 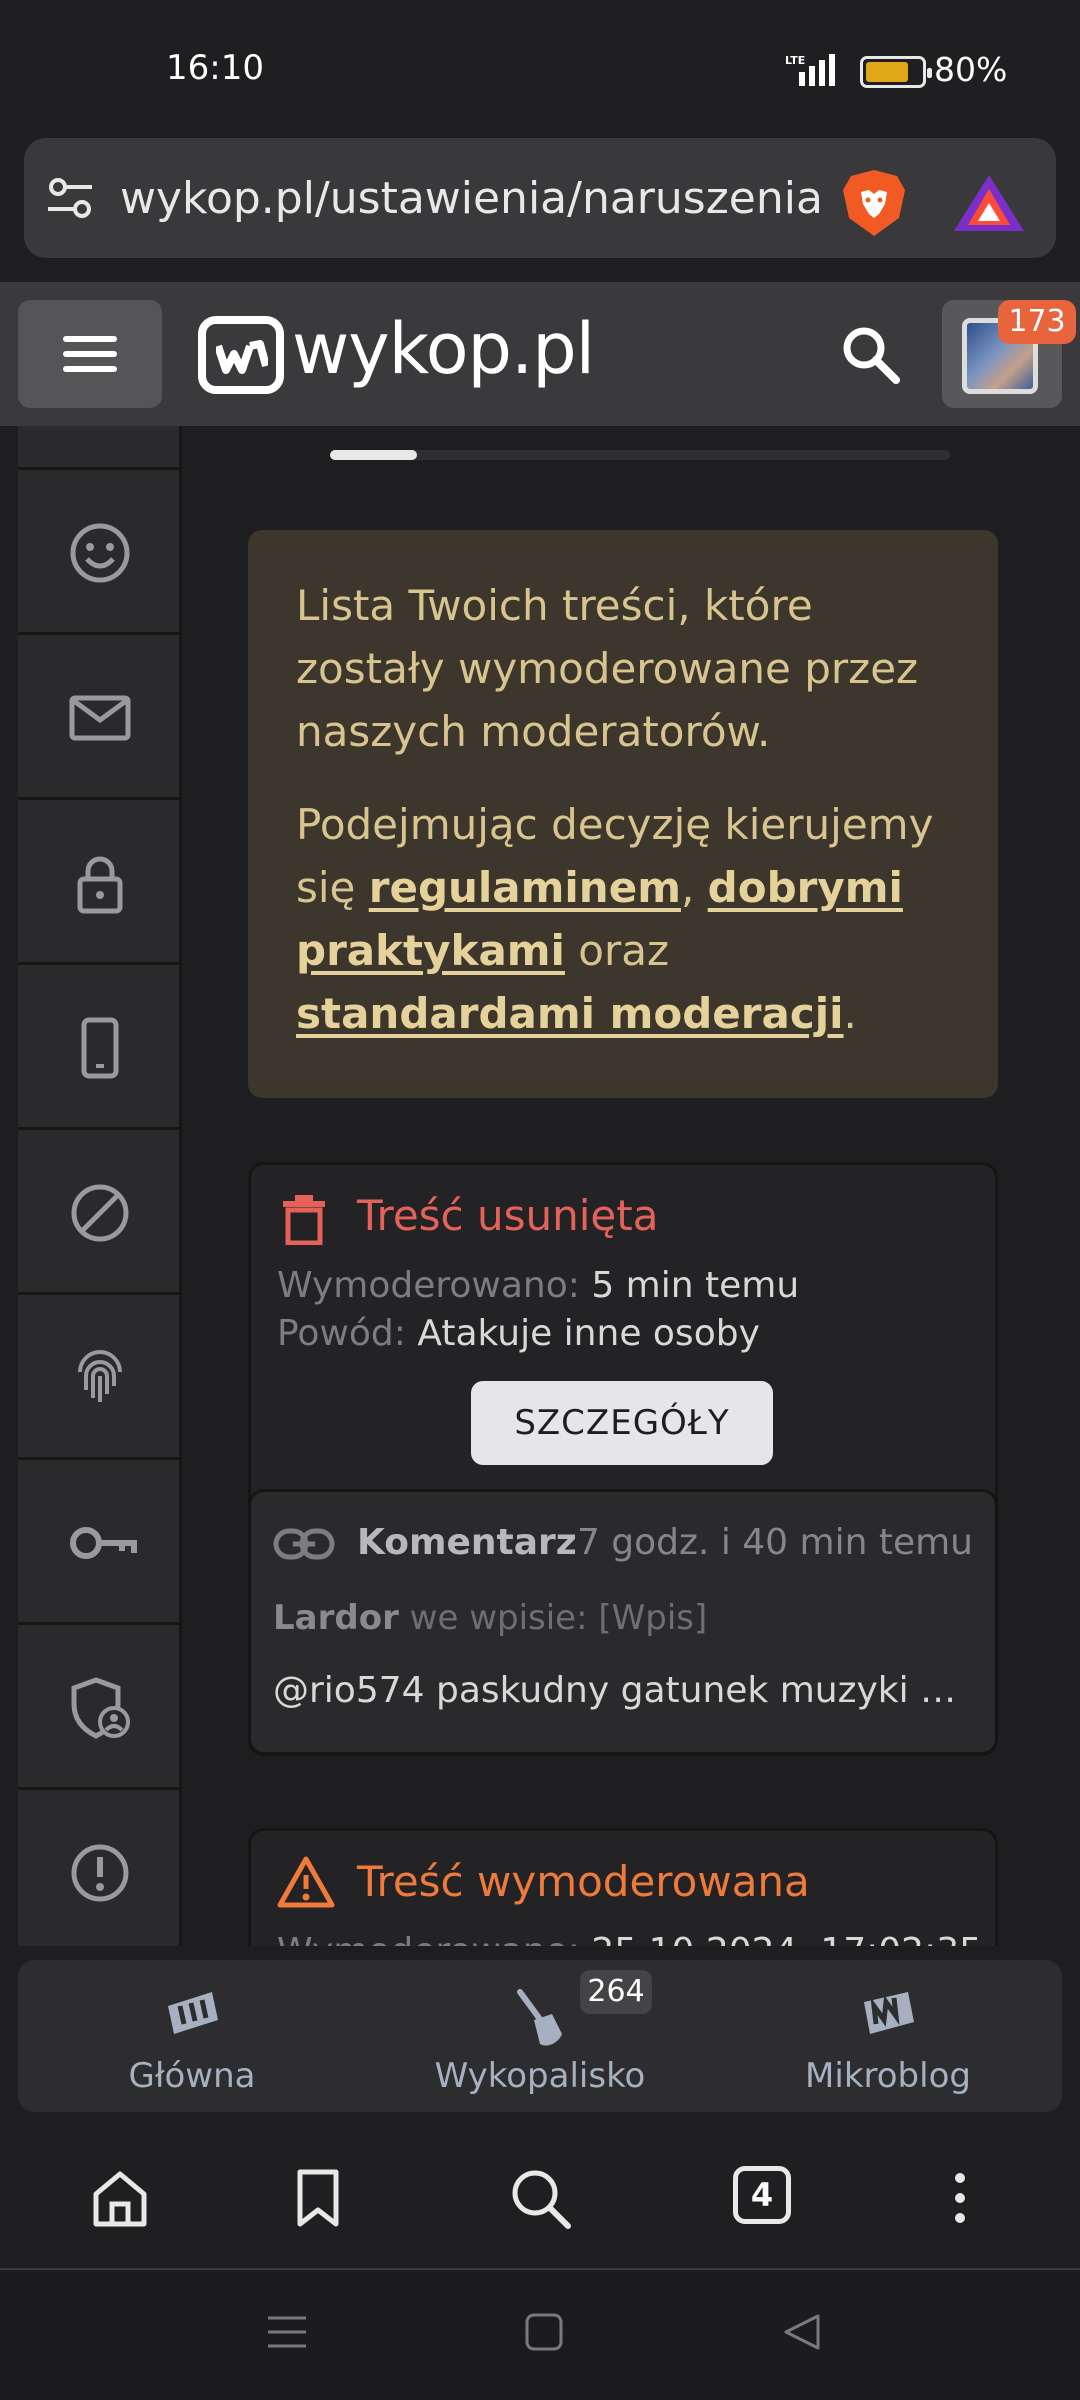 I want to click on sidebar-item-security, so click(x=100, y=1379).